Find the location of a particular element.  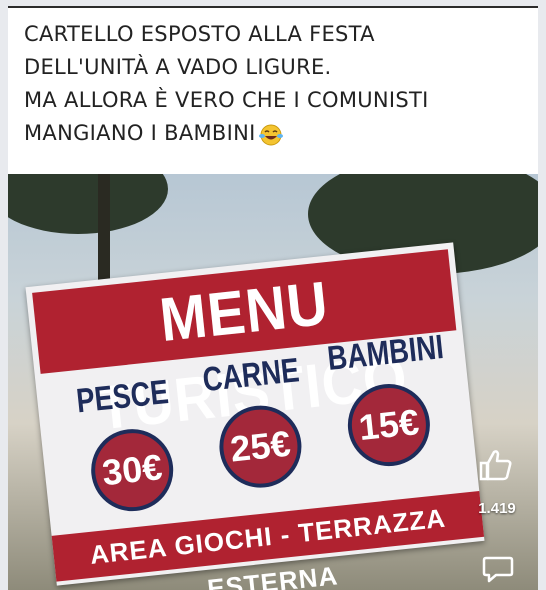

caption-line-1: CARTELLO ESPOSTO ALLA FESTA is located at coordinates (199, 34).